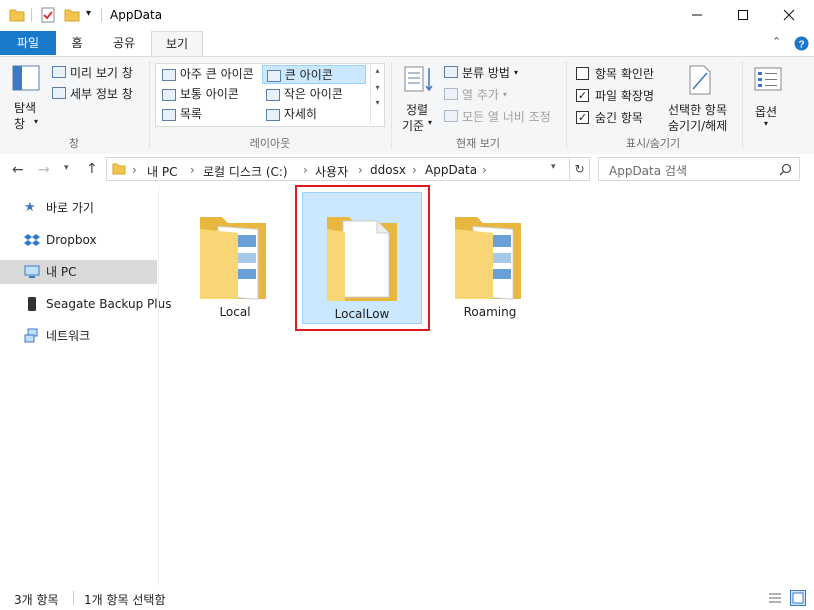 The width and height of the screenshot is (814, 610). What do you see at coordinates (44, 170) in the screenshot?
I see `forward-icon: →` at bounding box center [44, 170].